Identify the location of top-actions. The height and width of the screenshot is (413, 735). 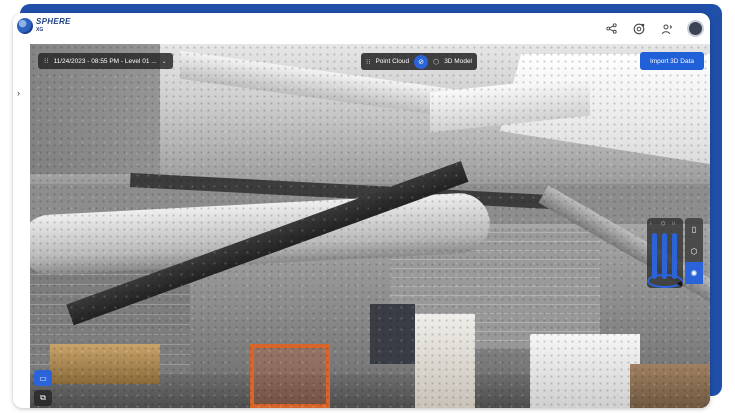
(653, 28).